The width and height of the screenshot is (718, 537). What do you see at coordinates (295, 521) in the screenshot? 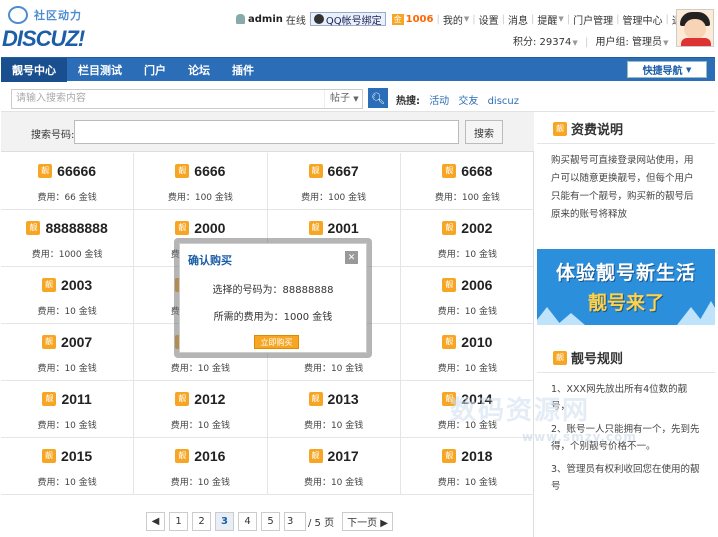
I see `page-jump-input: 3` at bounding box center [295, 521].